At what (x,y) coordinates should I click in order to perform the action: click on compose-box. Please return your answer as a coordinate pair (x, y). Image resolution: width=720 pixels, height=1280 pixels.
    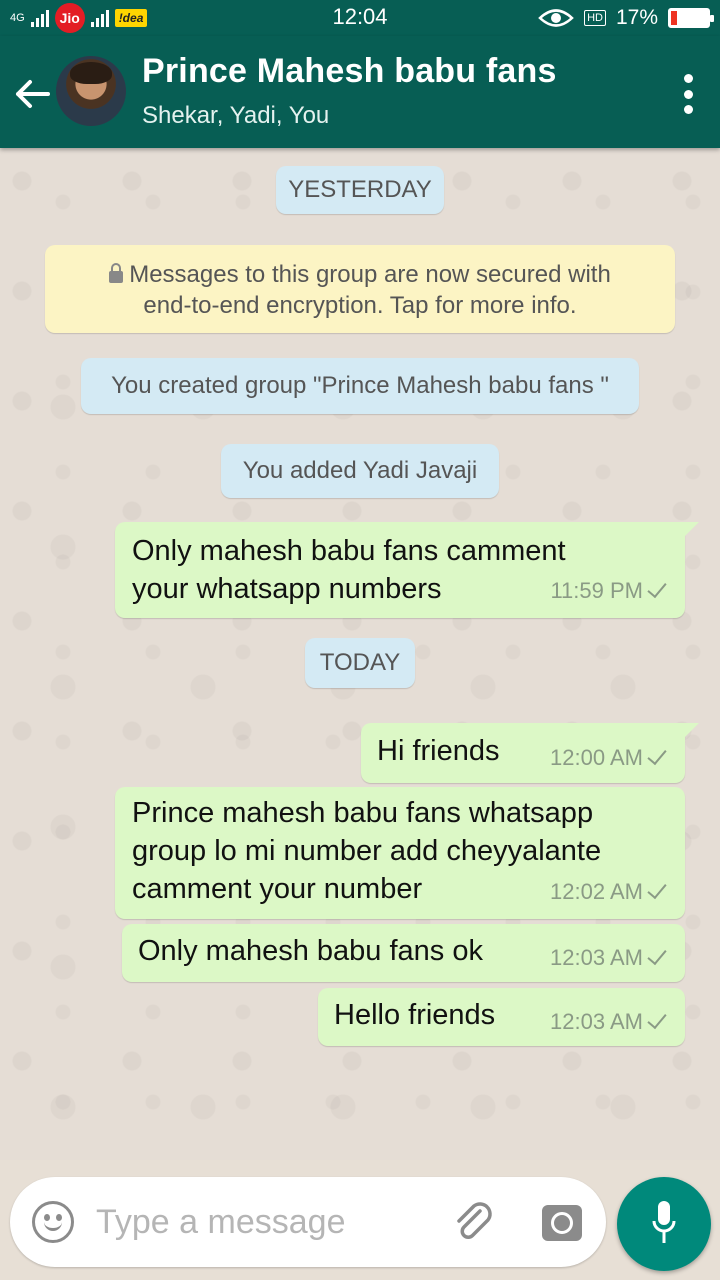
    Looking at the image, I should click on (308, 1222).